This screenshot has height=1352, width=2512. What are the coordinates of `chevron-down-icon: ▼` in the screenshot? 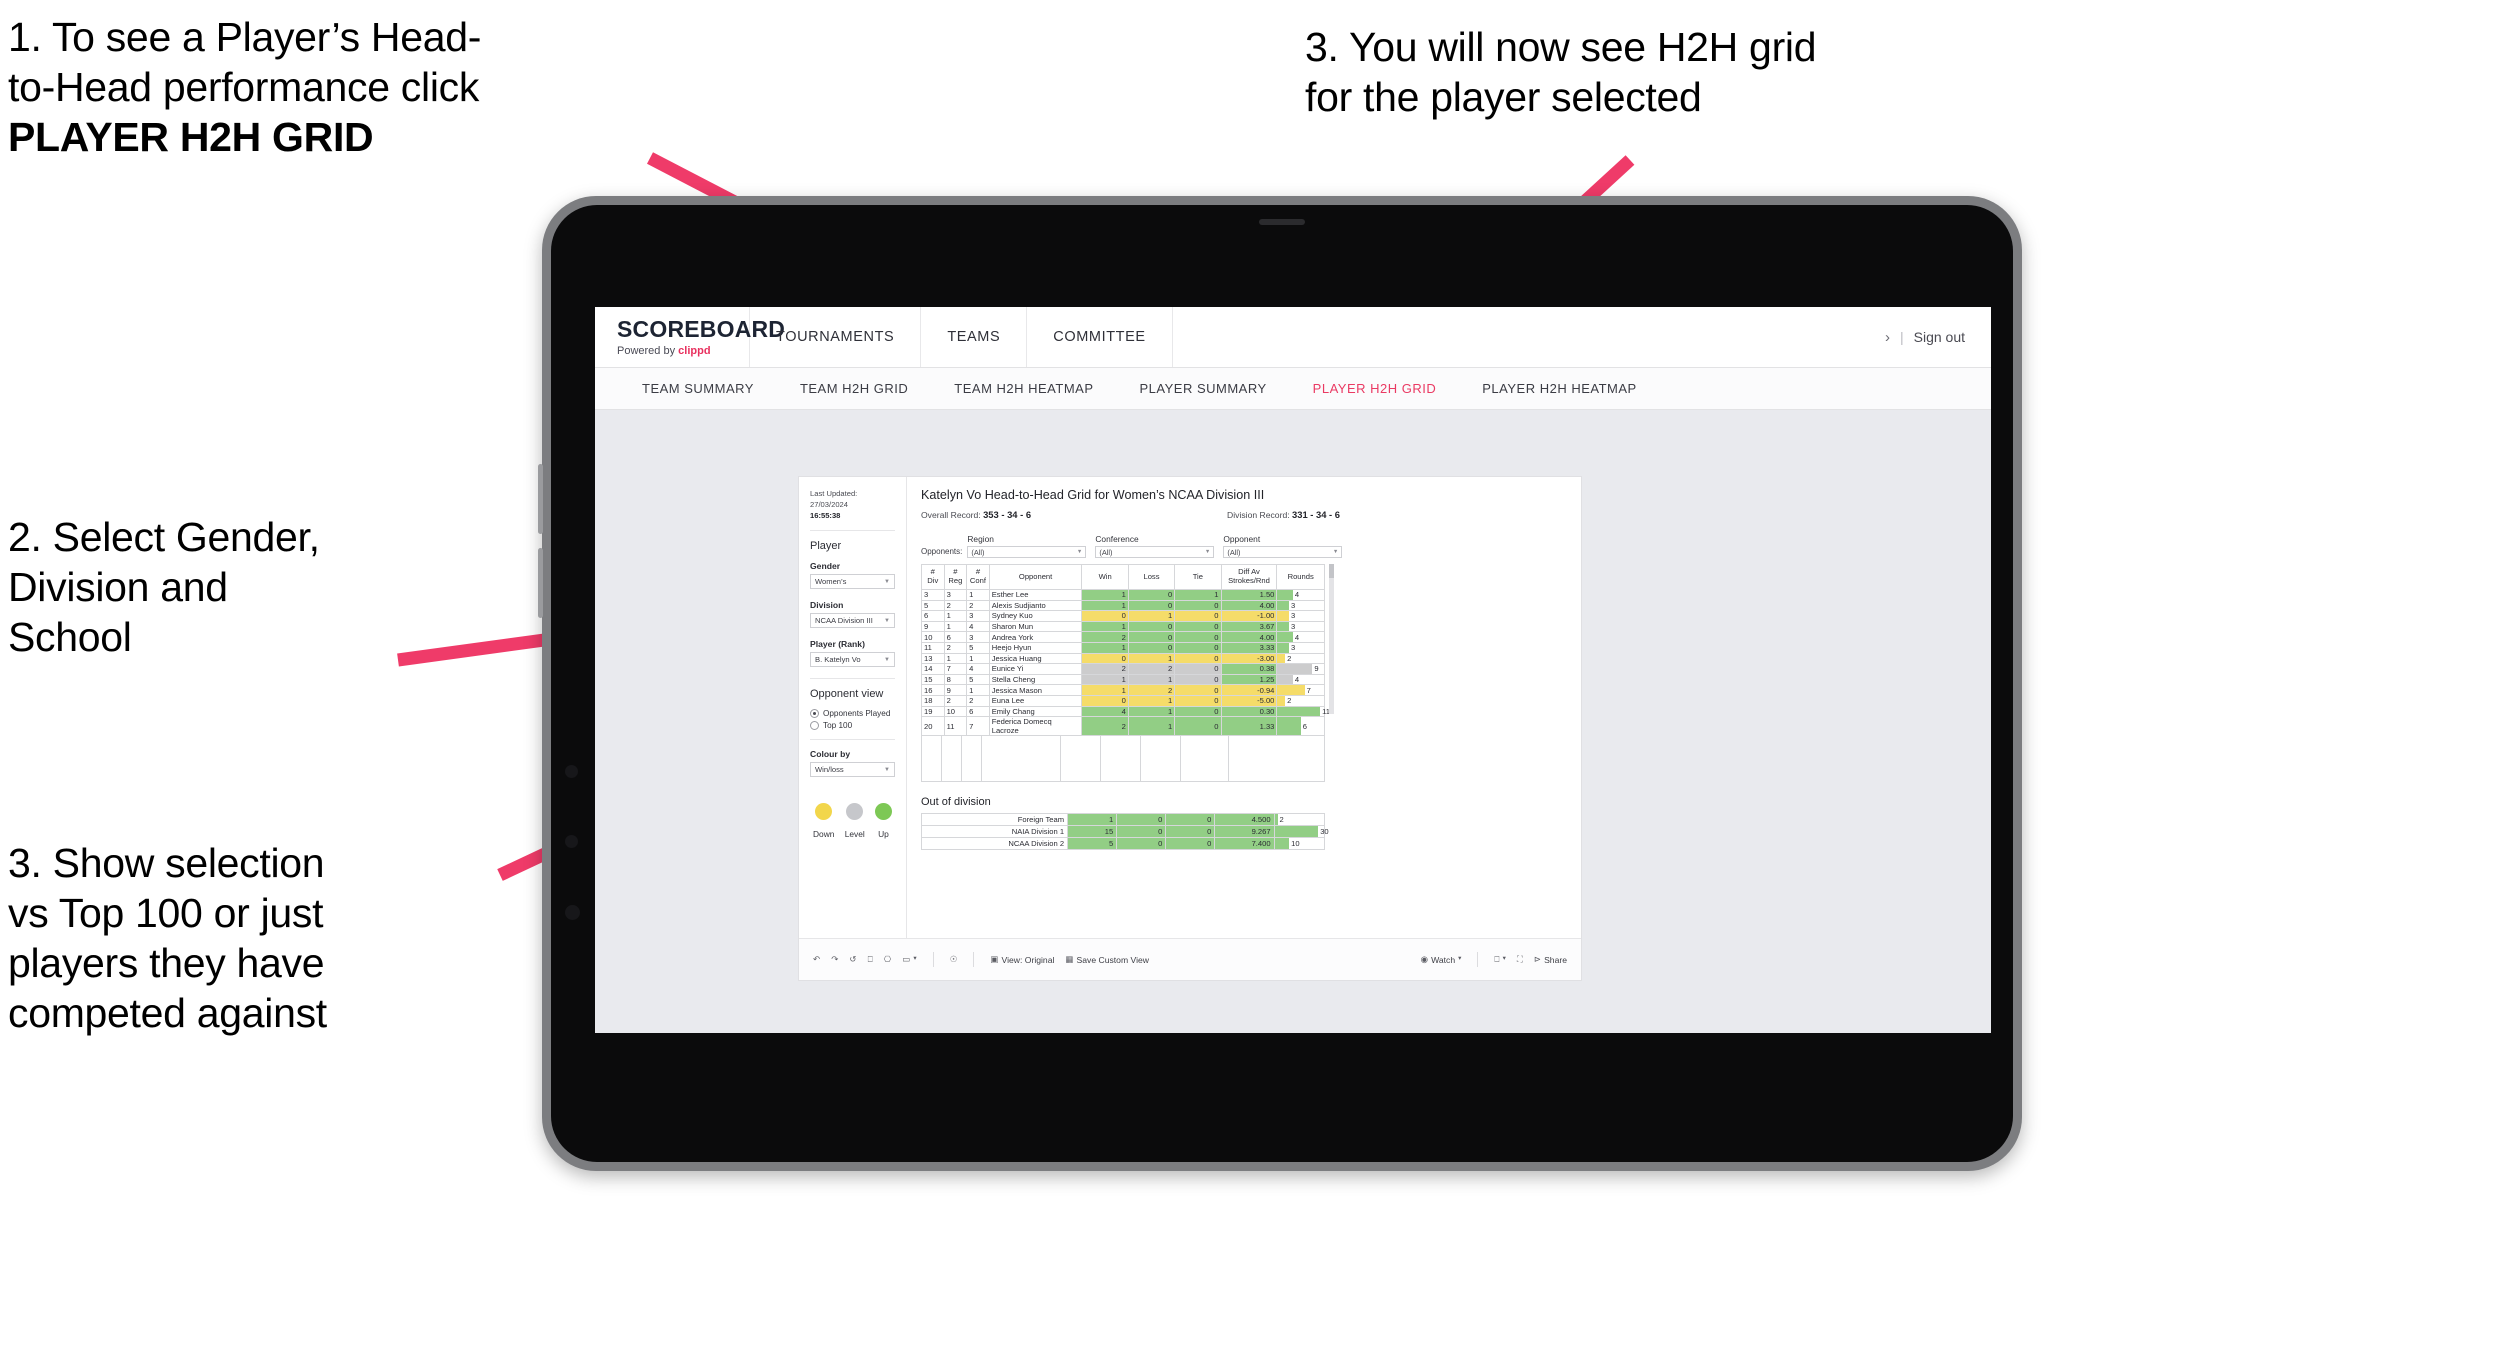 It's located at (1079, 552).